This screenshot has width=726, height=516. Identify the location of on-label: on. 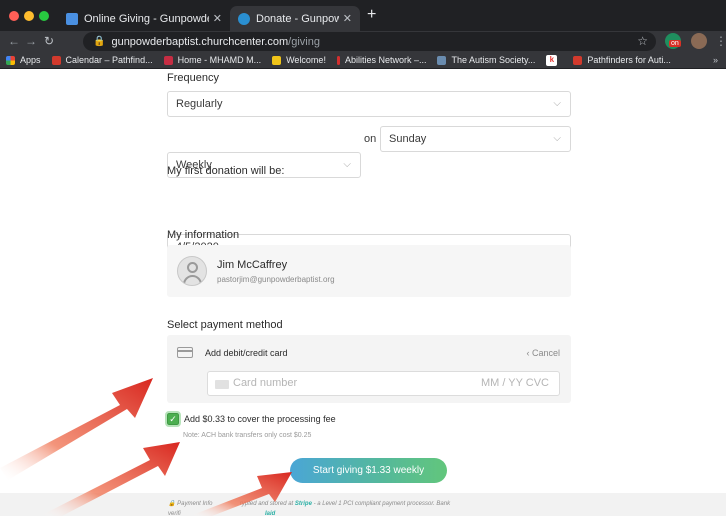
(370, 139).